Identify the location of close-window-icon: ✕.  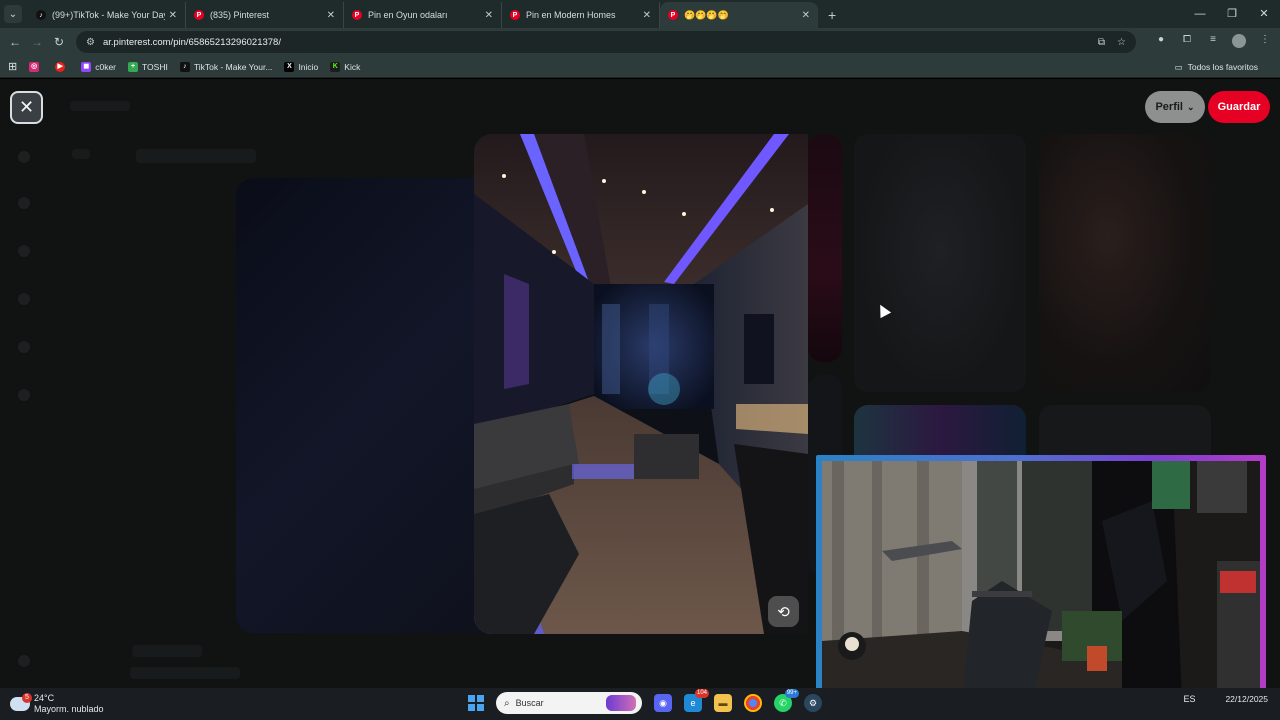
(1264, 14).